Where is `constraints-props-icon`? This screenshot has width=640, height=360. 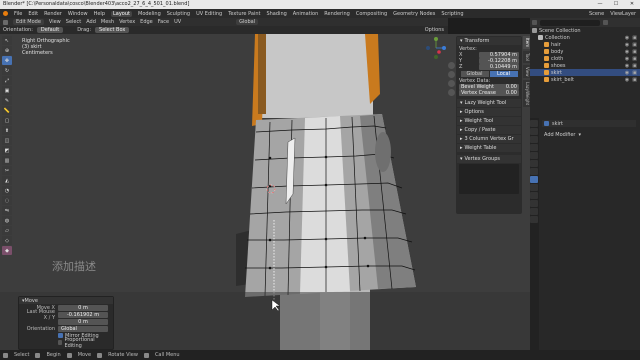
constraints-props-icon is located at coordinates (534, 203).